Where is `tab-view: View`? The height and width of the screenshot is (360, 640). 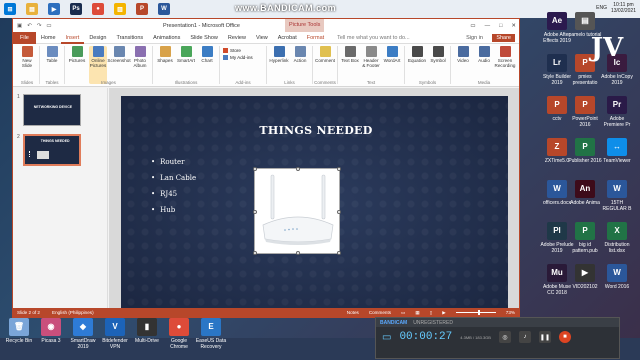 tab-view: View is located at coordinates (262, 38).